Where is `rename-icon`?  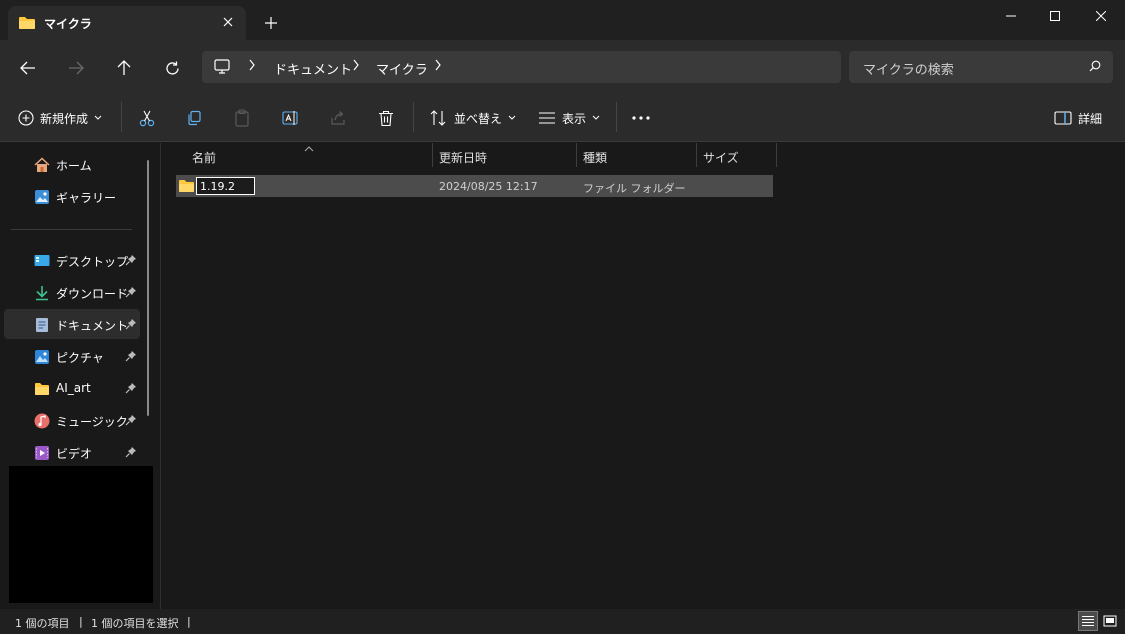 rename-icon is located at coordinates (290, 118).